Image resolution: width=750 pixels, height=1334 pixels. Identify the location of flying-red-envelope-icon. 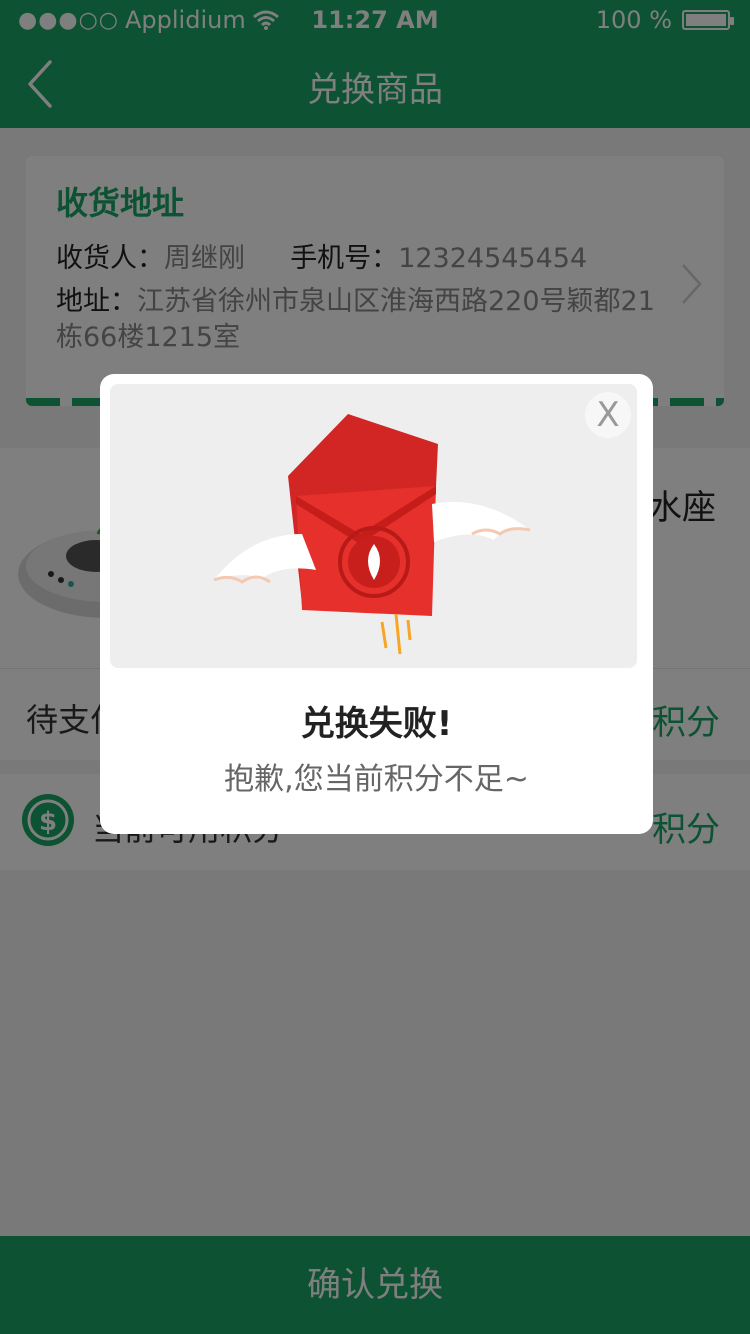
(372, 534).